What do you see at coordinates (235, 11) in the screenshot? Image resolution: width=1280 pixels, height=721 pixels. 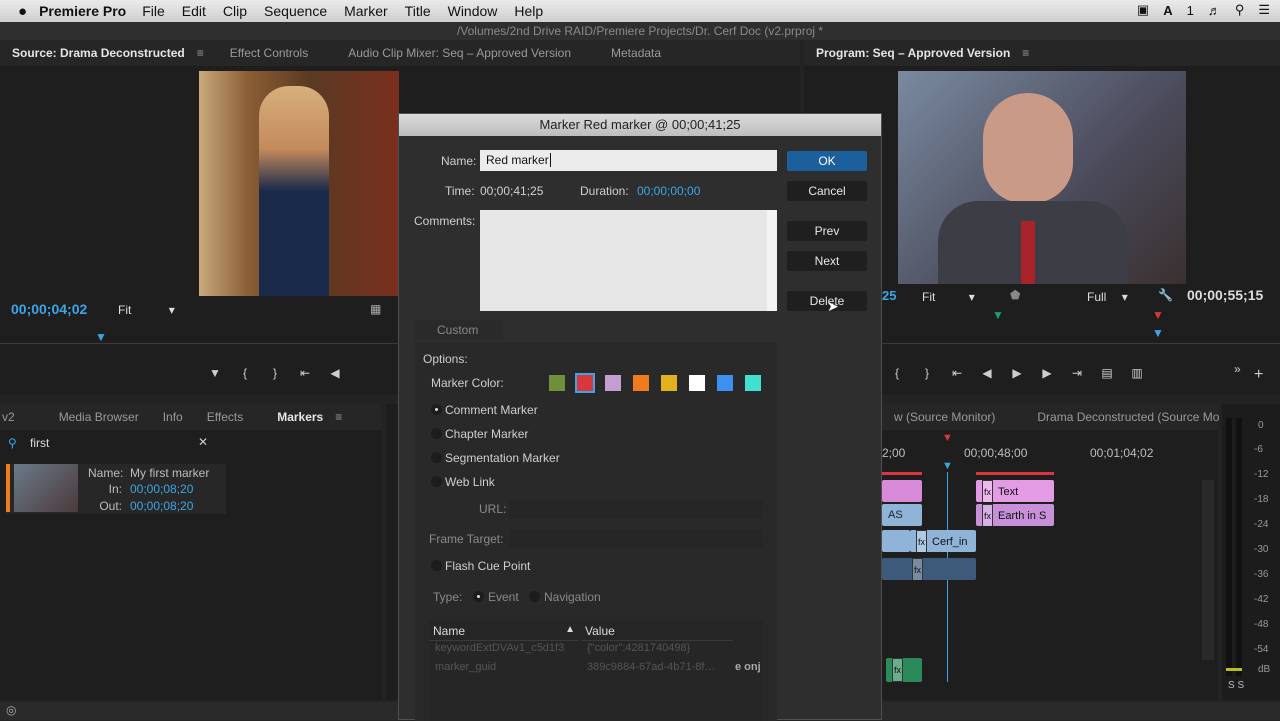 I see `menu-clip: Clip` at bounding box center [235, 11].